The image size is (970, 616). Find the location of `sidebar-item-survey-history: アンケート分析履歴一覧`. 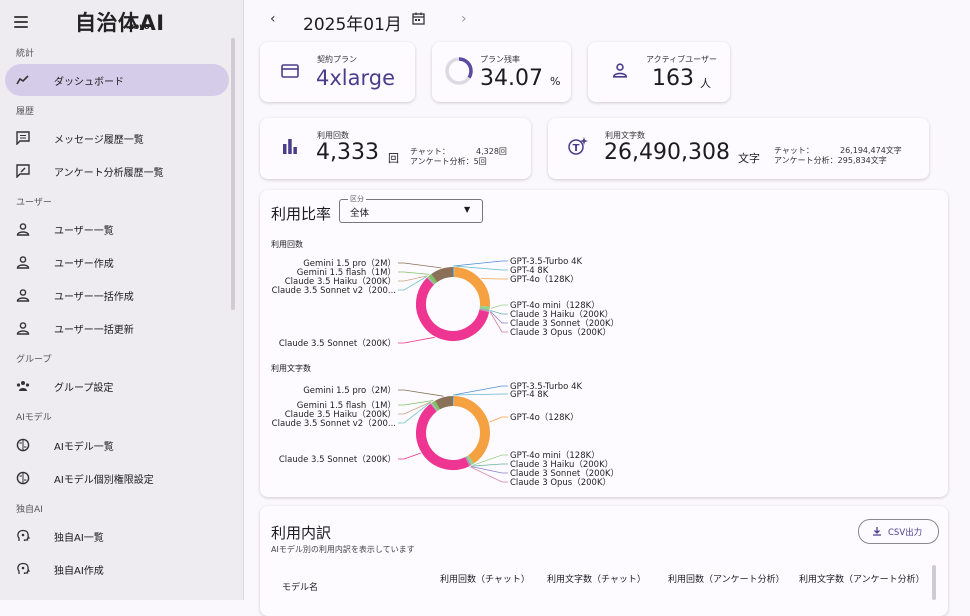

sidebar-item-survey-history: アンケート分析履歴一覧 is located at coordinates (117, 171).